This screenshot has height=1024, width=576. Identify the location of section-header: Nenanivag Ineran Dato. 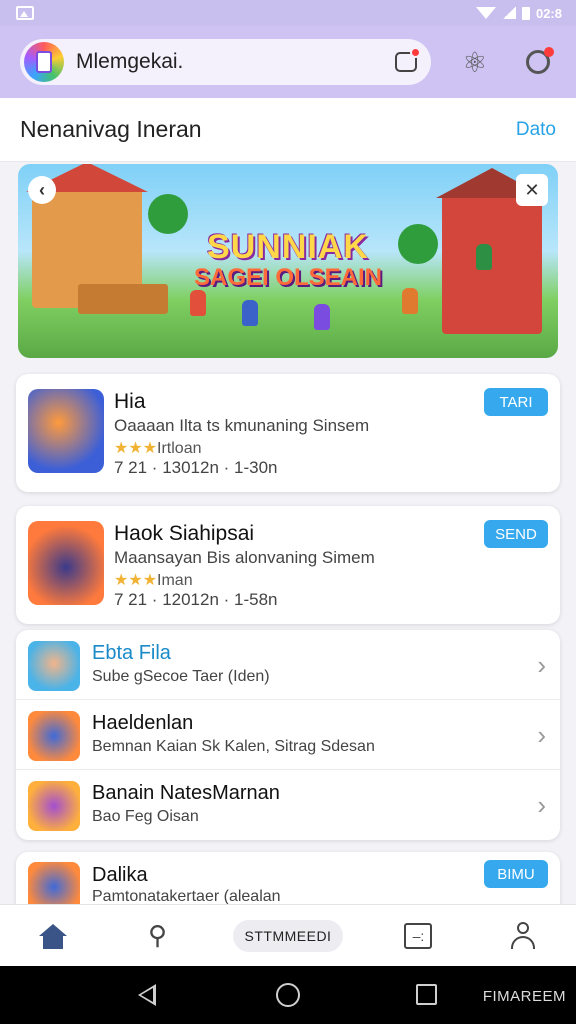
(288, 130).